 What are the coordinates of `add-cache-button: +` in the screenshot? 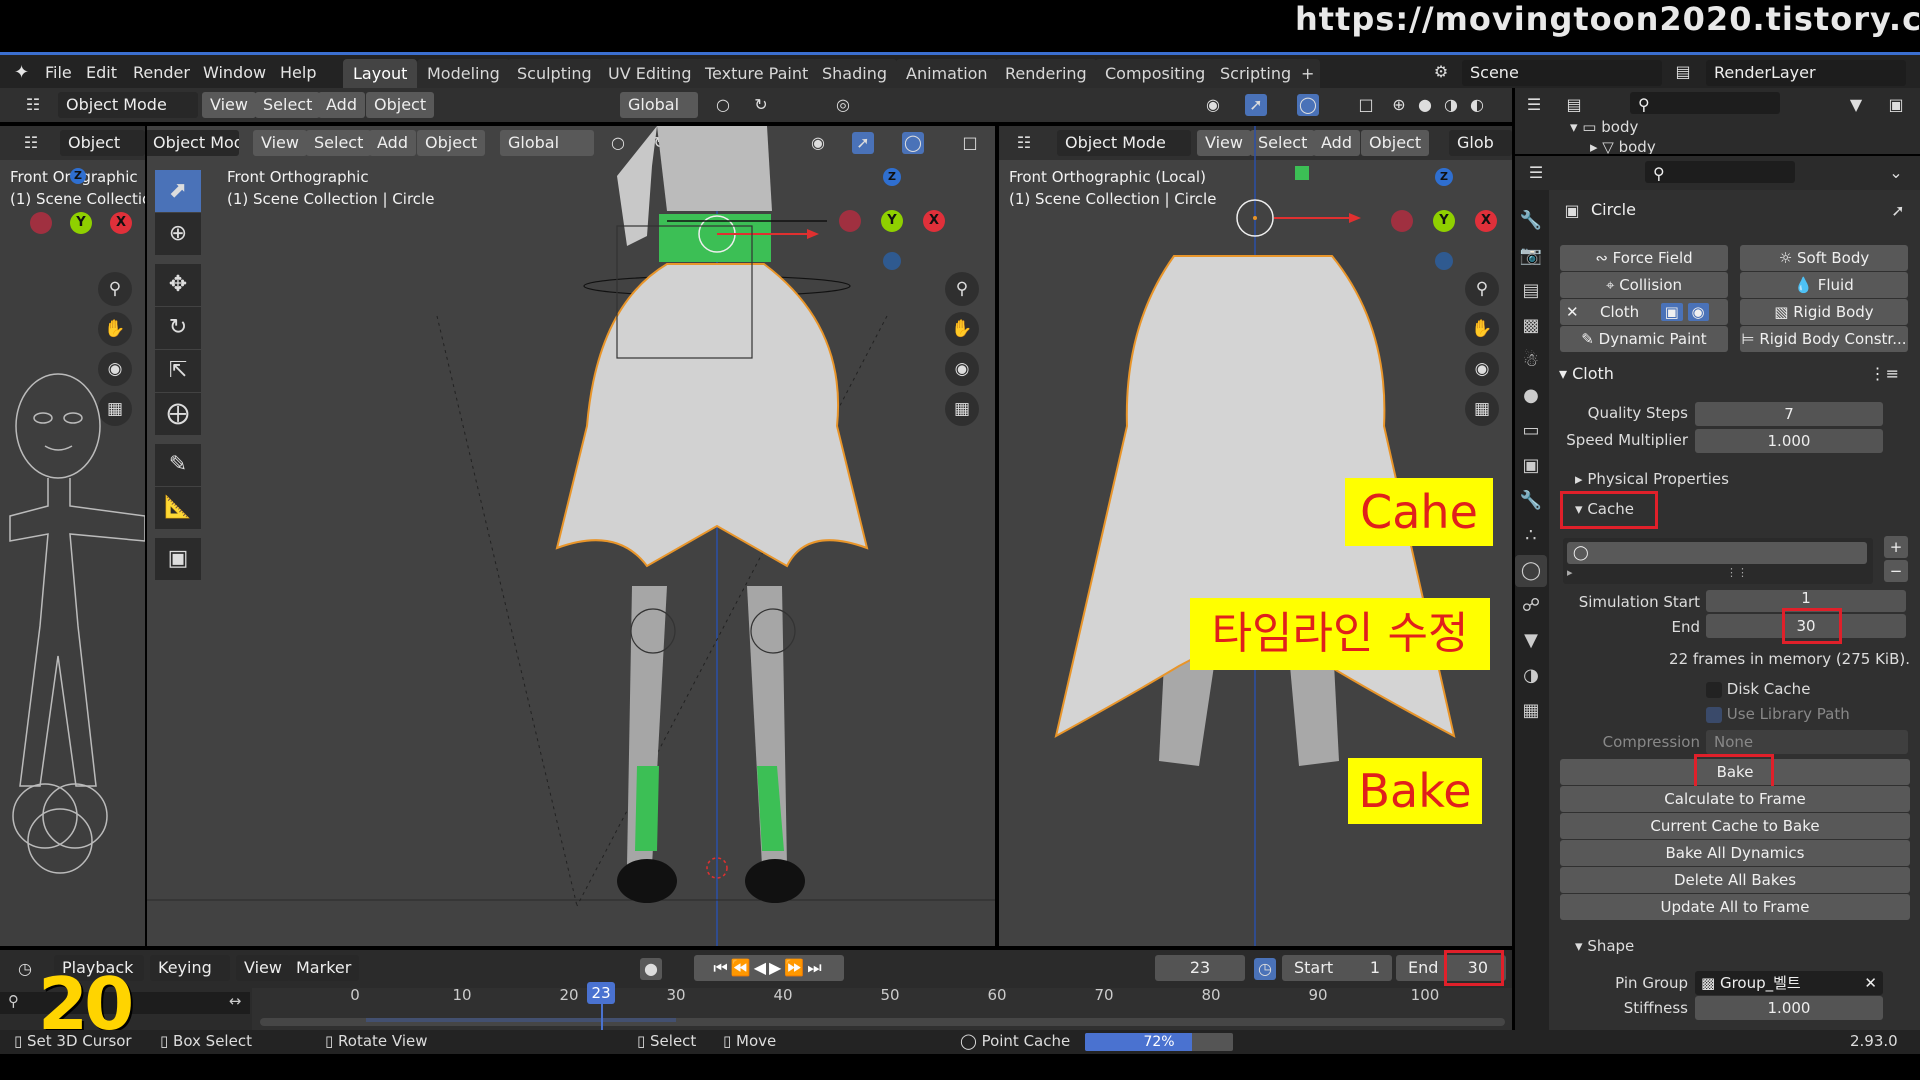 It's located at (1896, 547).